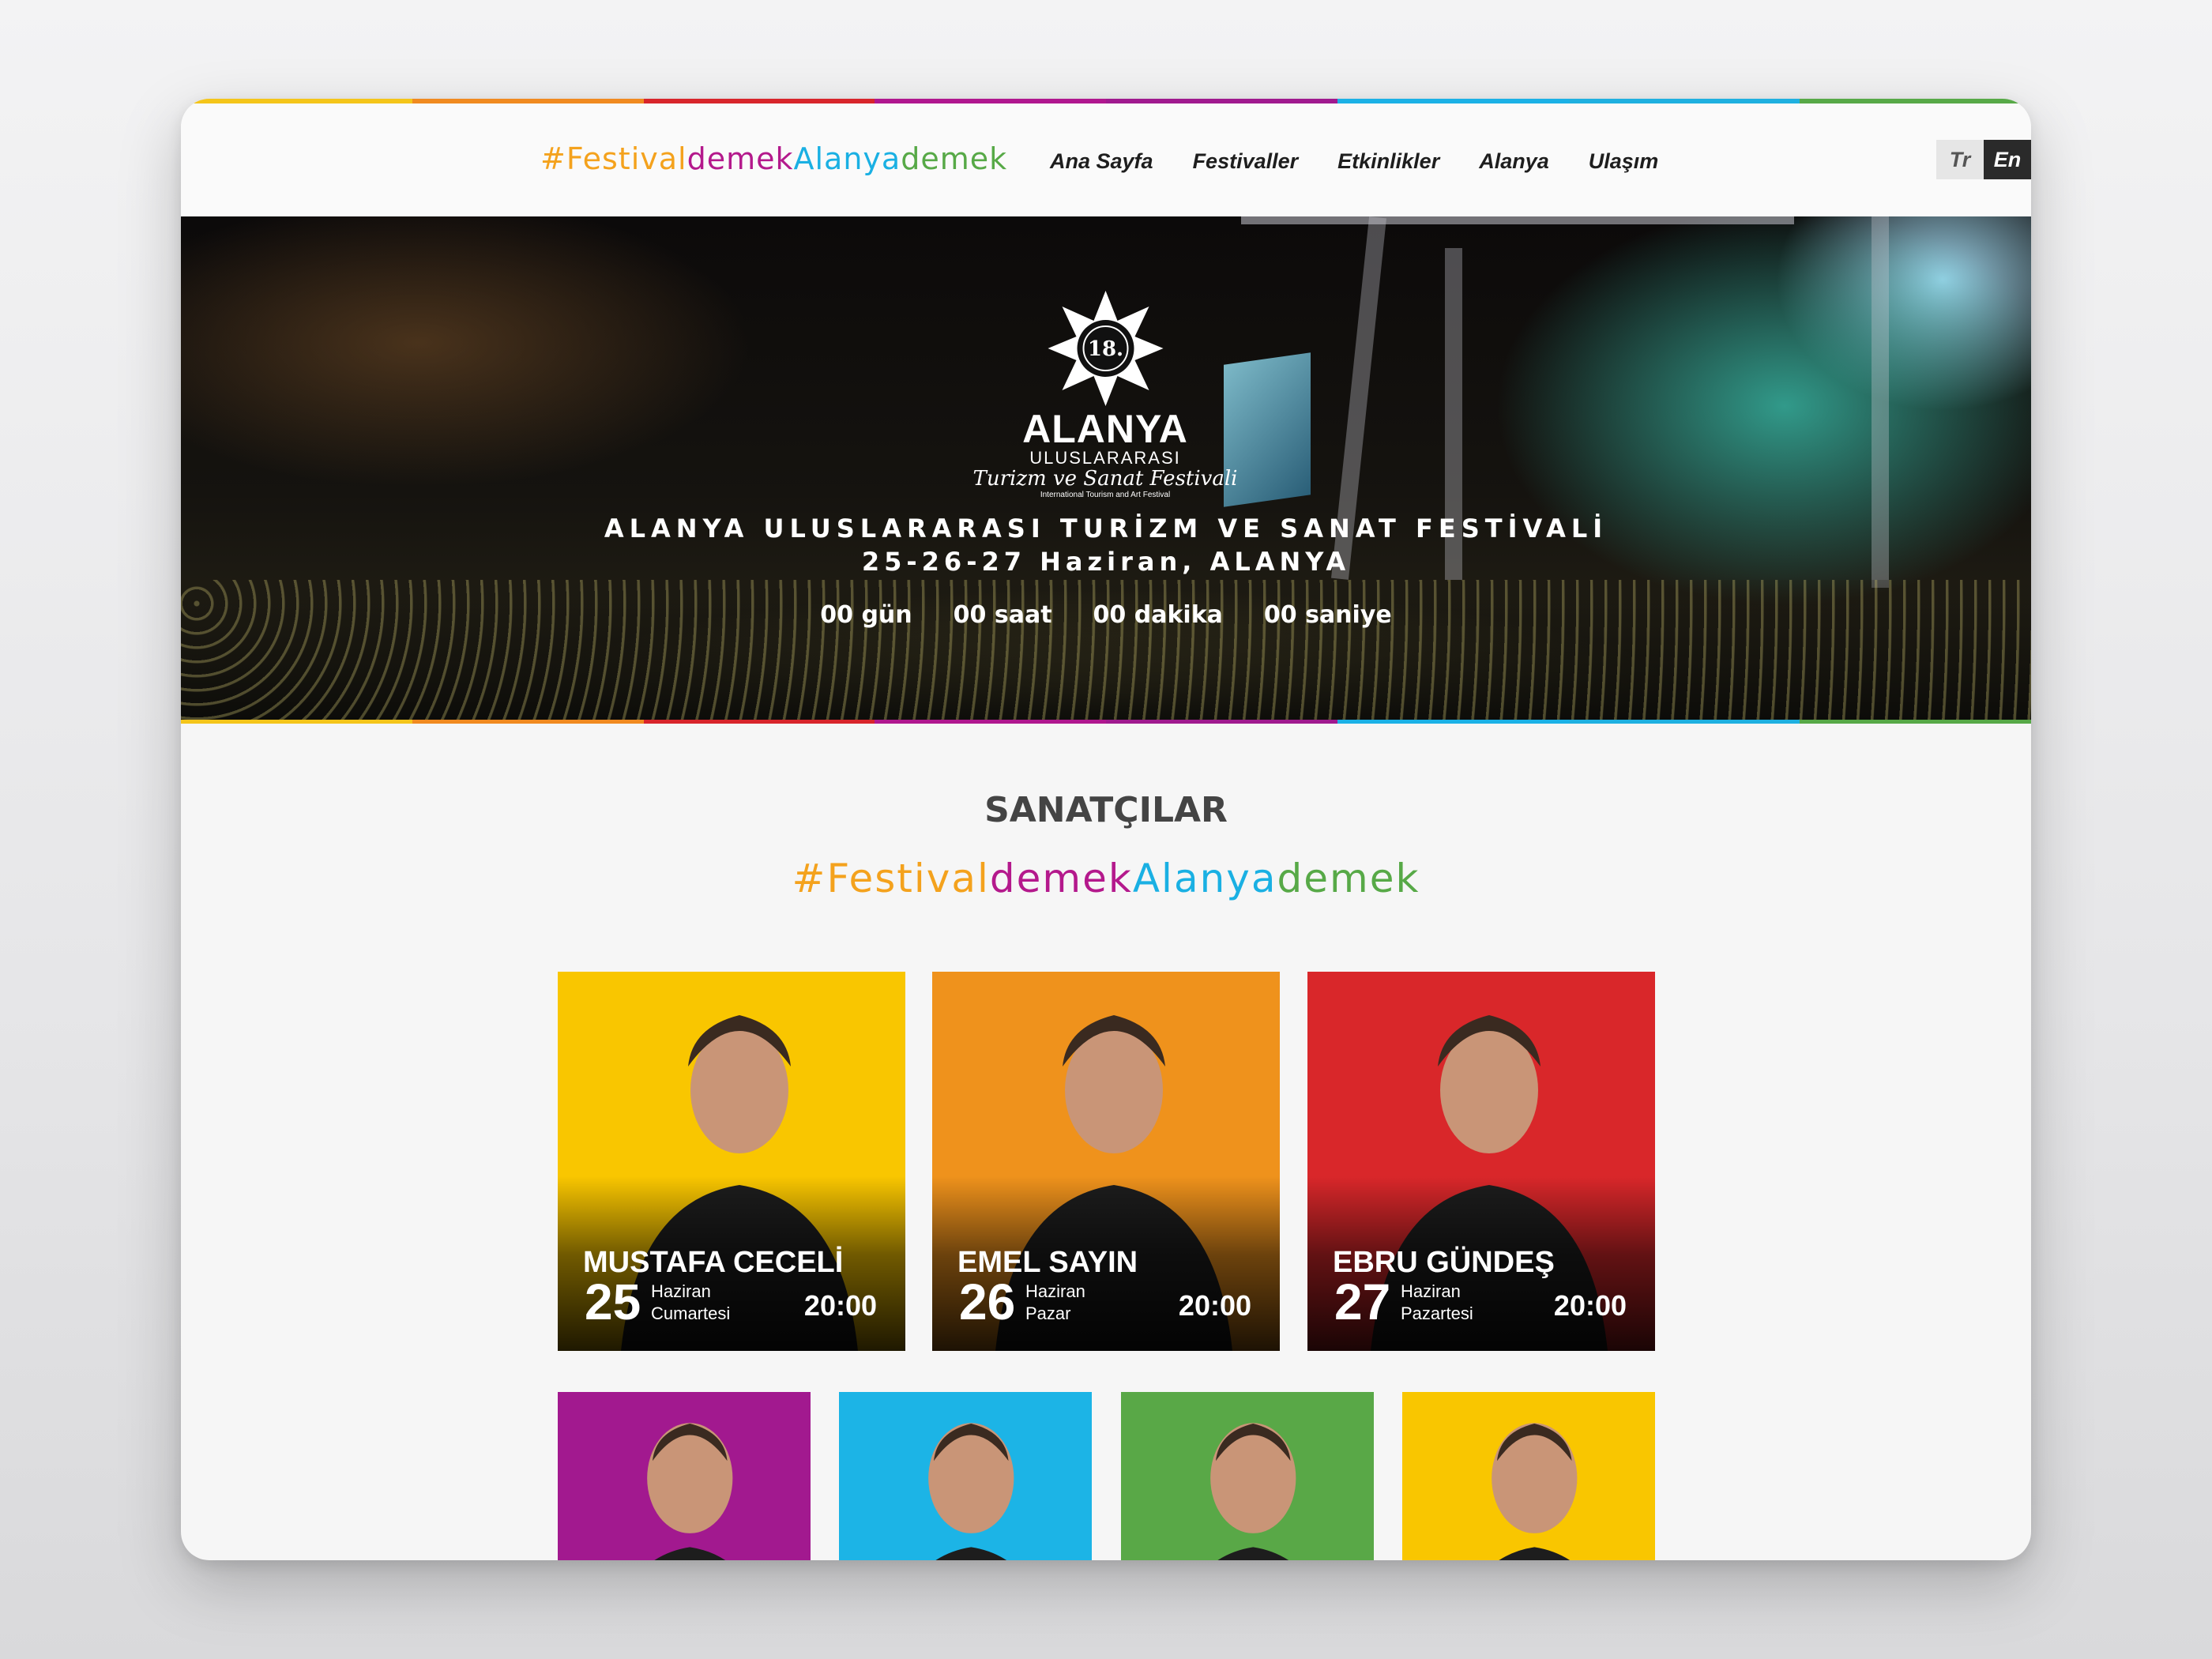  What do you see at coordinates (1158, 615) in the screenshot?
I see `countdown-minutes: 00 dakika` at bounding box center [1158, 615].